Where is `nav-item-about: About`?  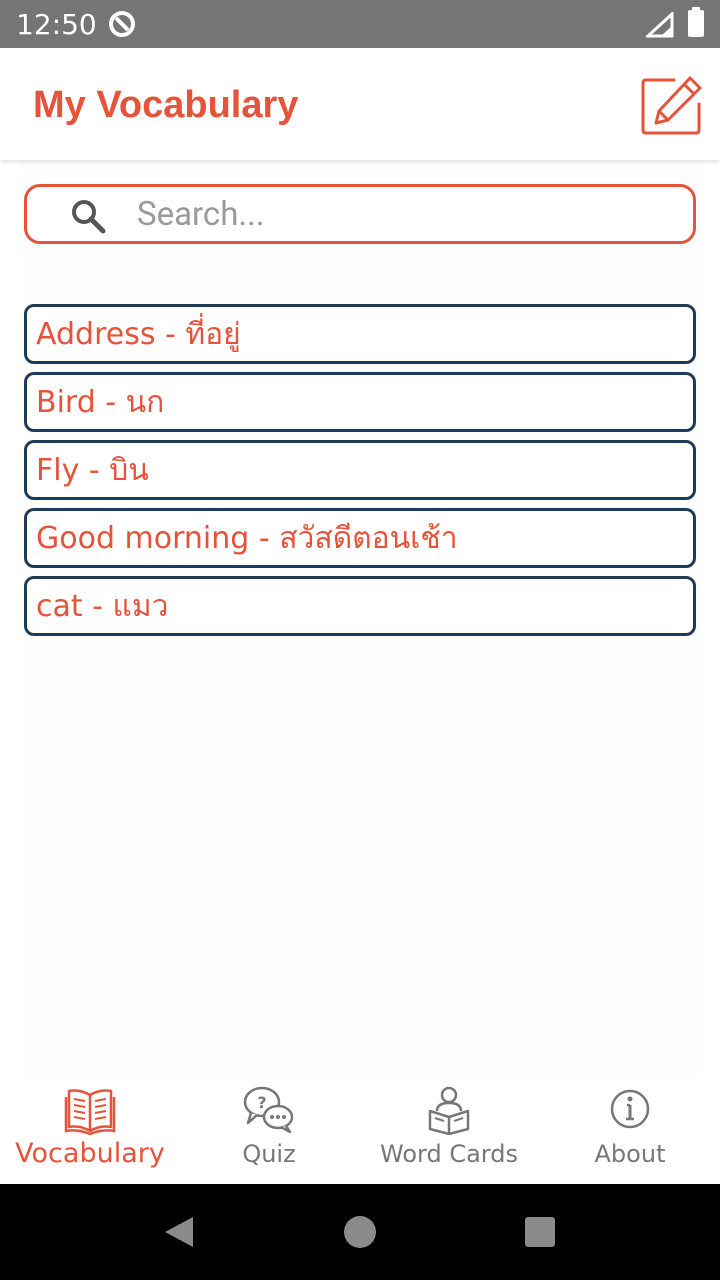 nav-item-about: About is located at coordinates (630, 1129).